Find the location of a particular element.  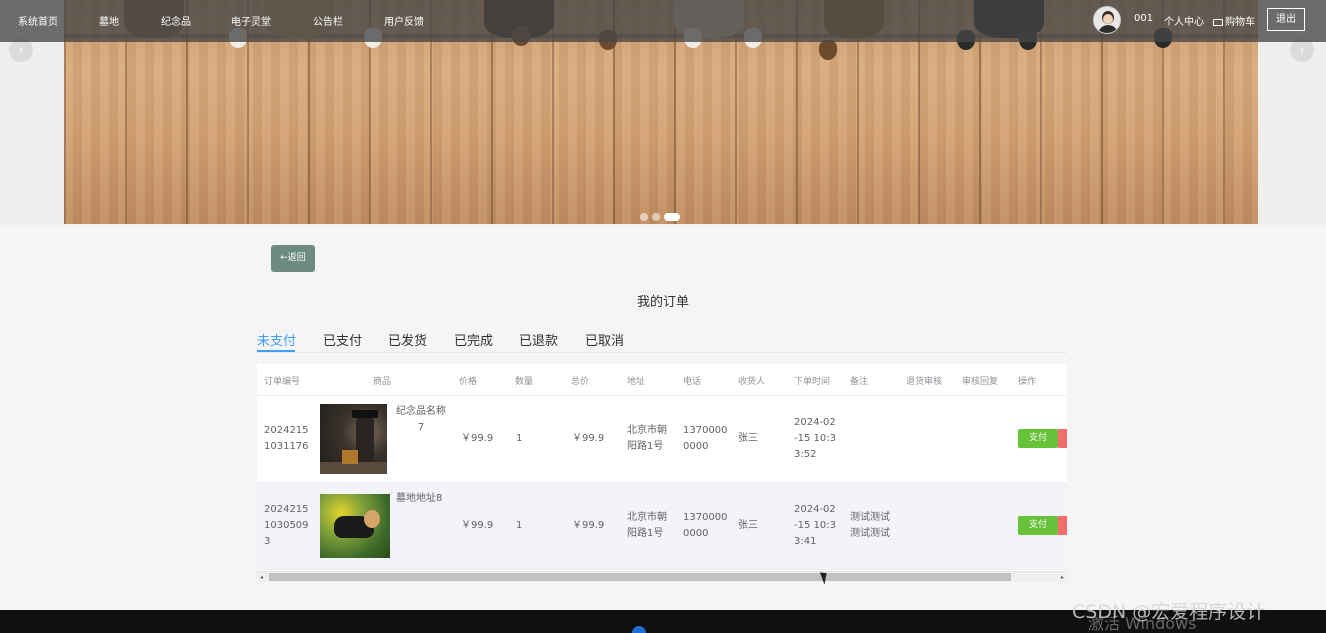

order-time: 2024-02 -15 10:3 3:52 is located at coordinates (815, 438).